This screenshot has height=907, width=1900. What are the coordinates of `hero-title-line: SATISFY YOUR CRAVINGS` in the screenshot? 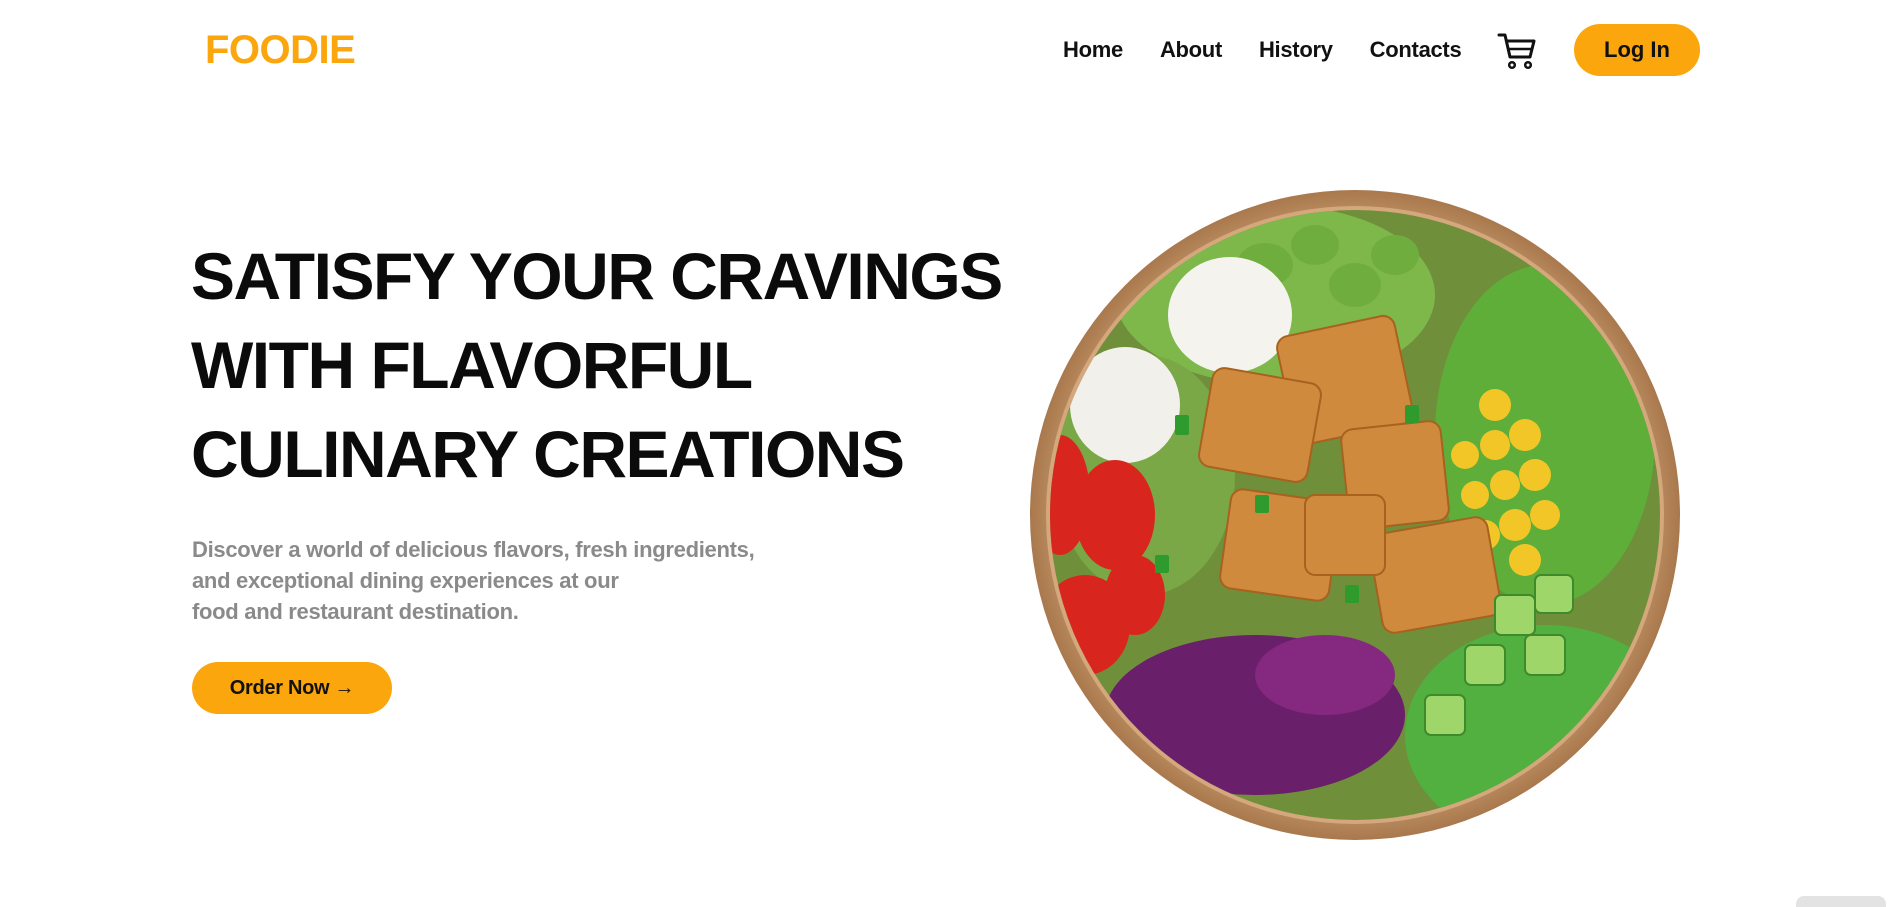 It's located at (597, 276).